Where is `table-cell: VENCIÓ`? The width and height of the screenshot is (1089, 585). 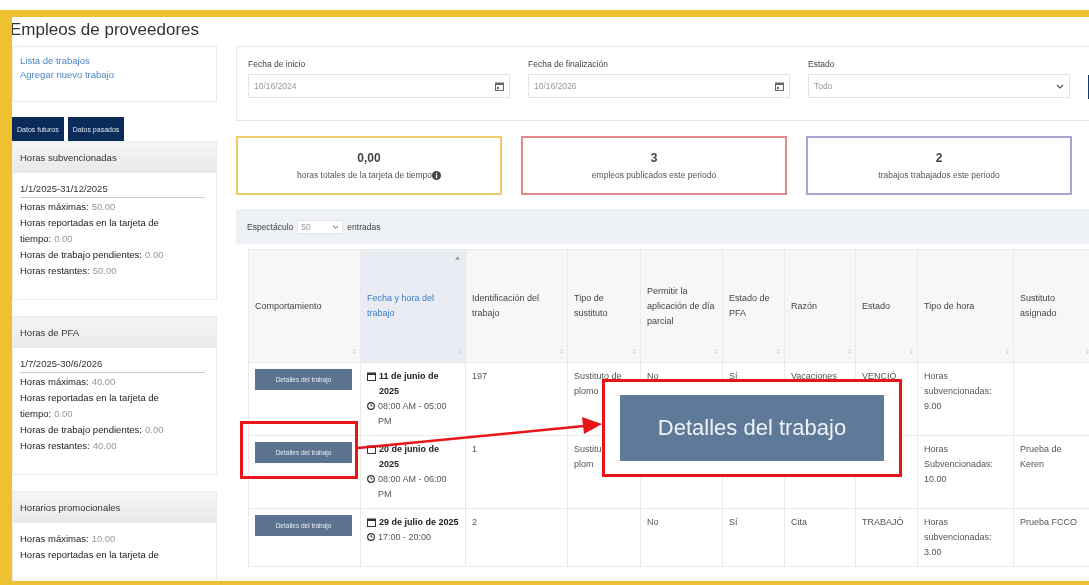
table-cell: VENCIÓ is located at coordinates (879, 376).